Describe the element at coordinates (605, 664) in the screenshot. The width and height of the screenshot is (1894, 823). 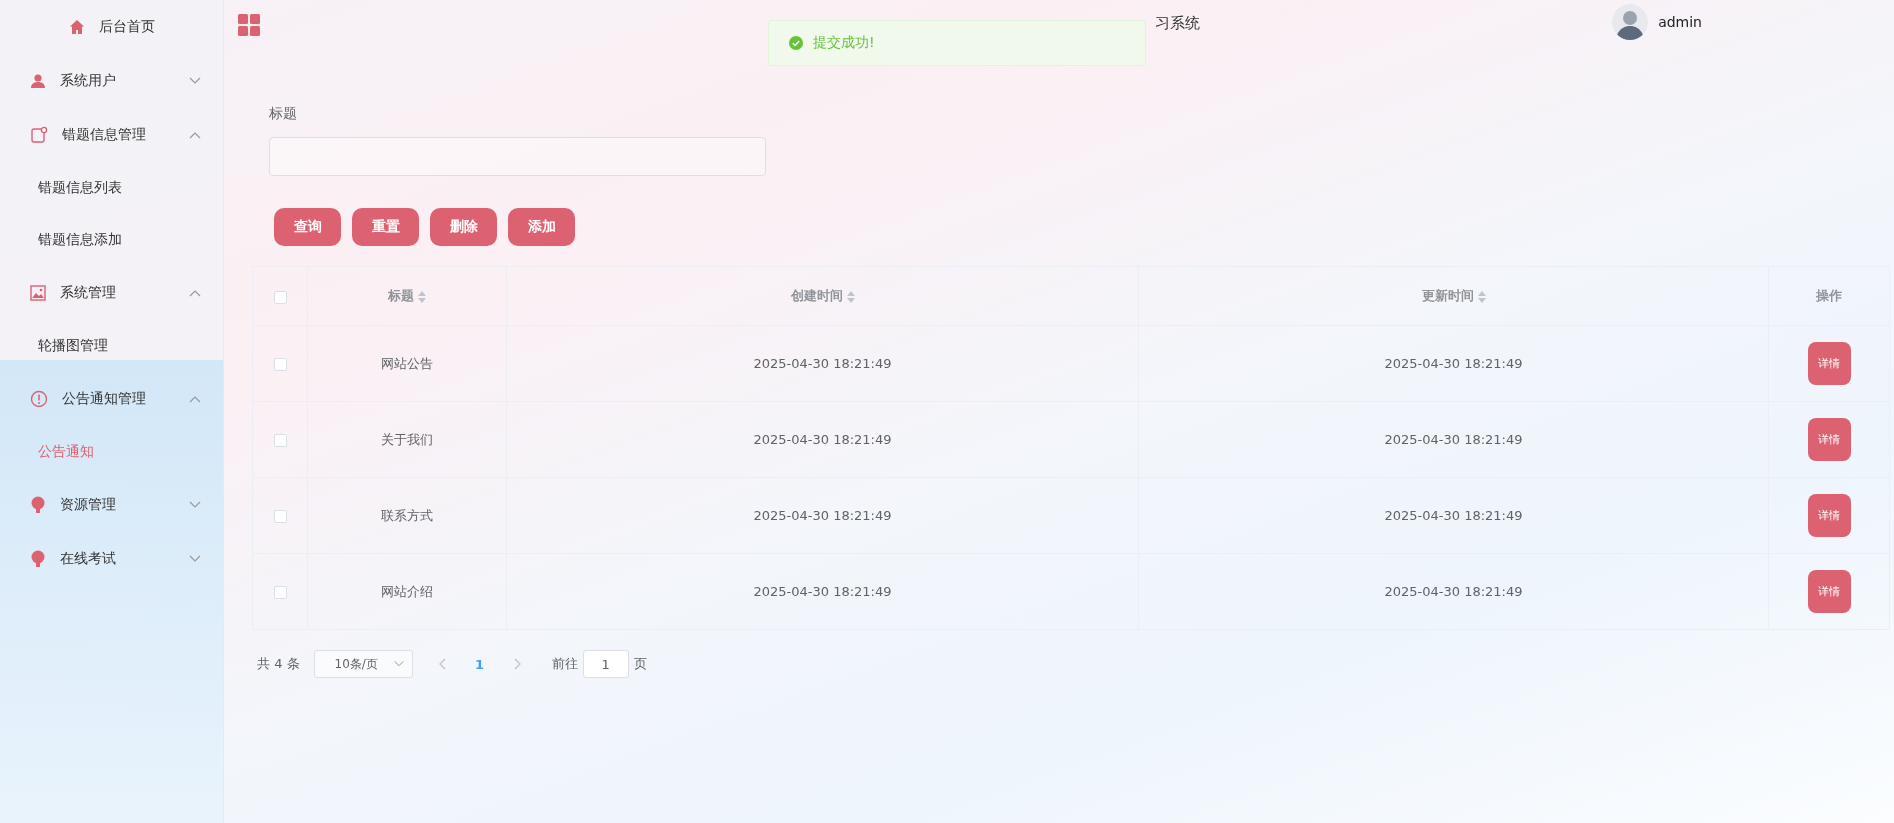
I see `page-input: 1` at that location.